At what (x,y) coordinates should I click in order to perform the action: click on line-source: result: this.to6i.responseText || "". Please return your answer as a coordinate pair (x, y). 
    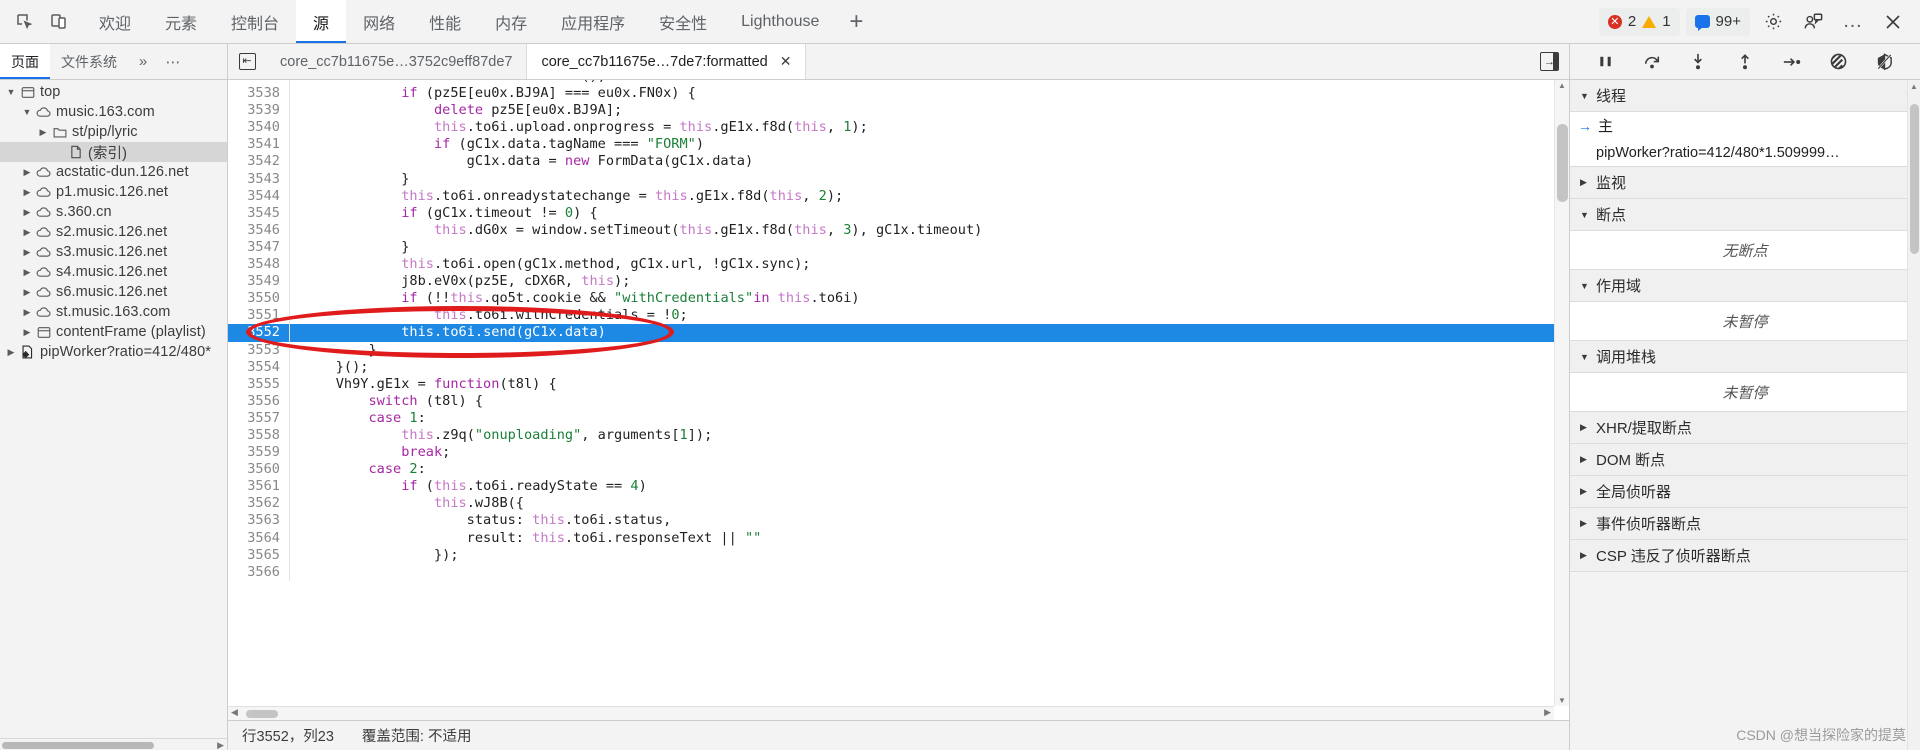
    Looking at the image, I should click on (526, 538).